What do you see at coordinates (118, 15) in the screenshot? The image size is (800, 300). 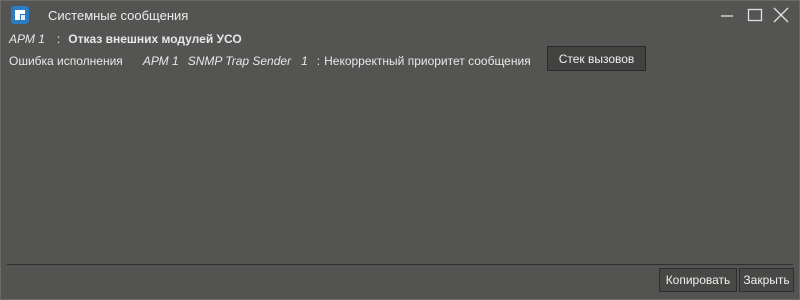 I see `window-title: Системные сообщения` at bounding box center [118, 15].